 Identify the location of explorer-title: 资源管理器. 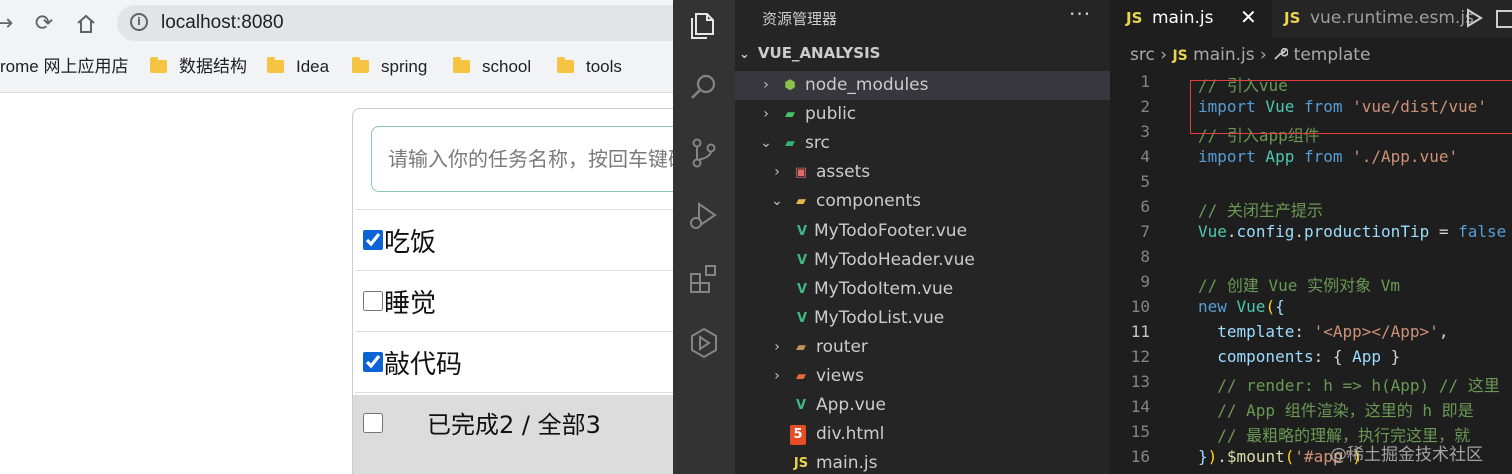
(800, 19).